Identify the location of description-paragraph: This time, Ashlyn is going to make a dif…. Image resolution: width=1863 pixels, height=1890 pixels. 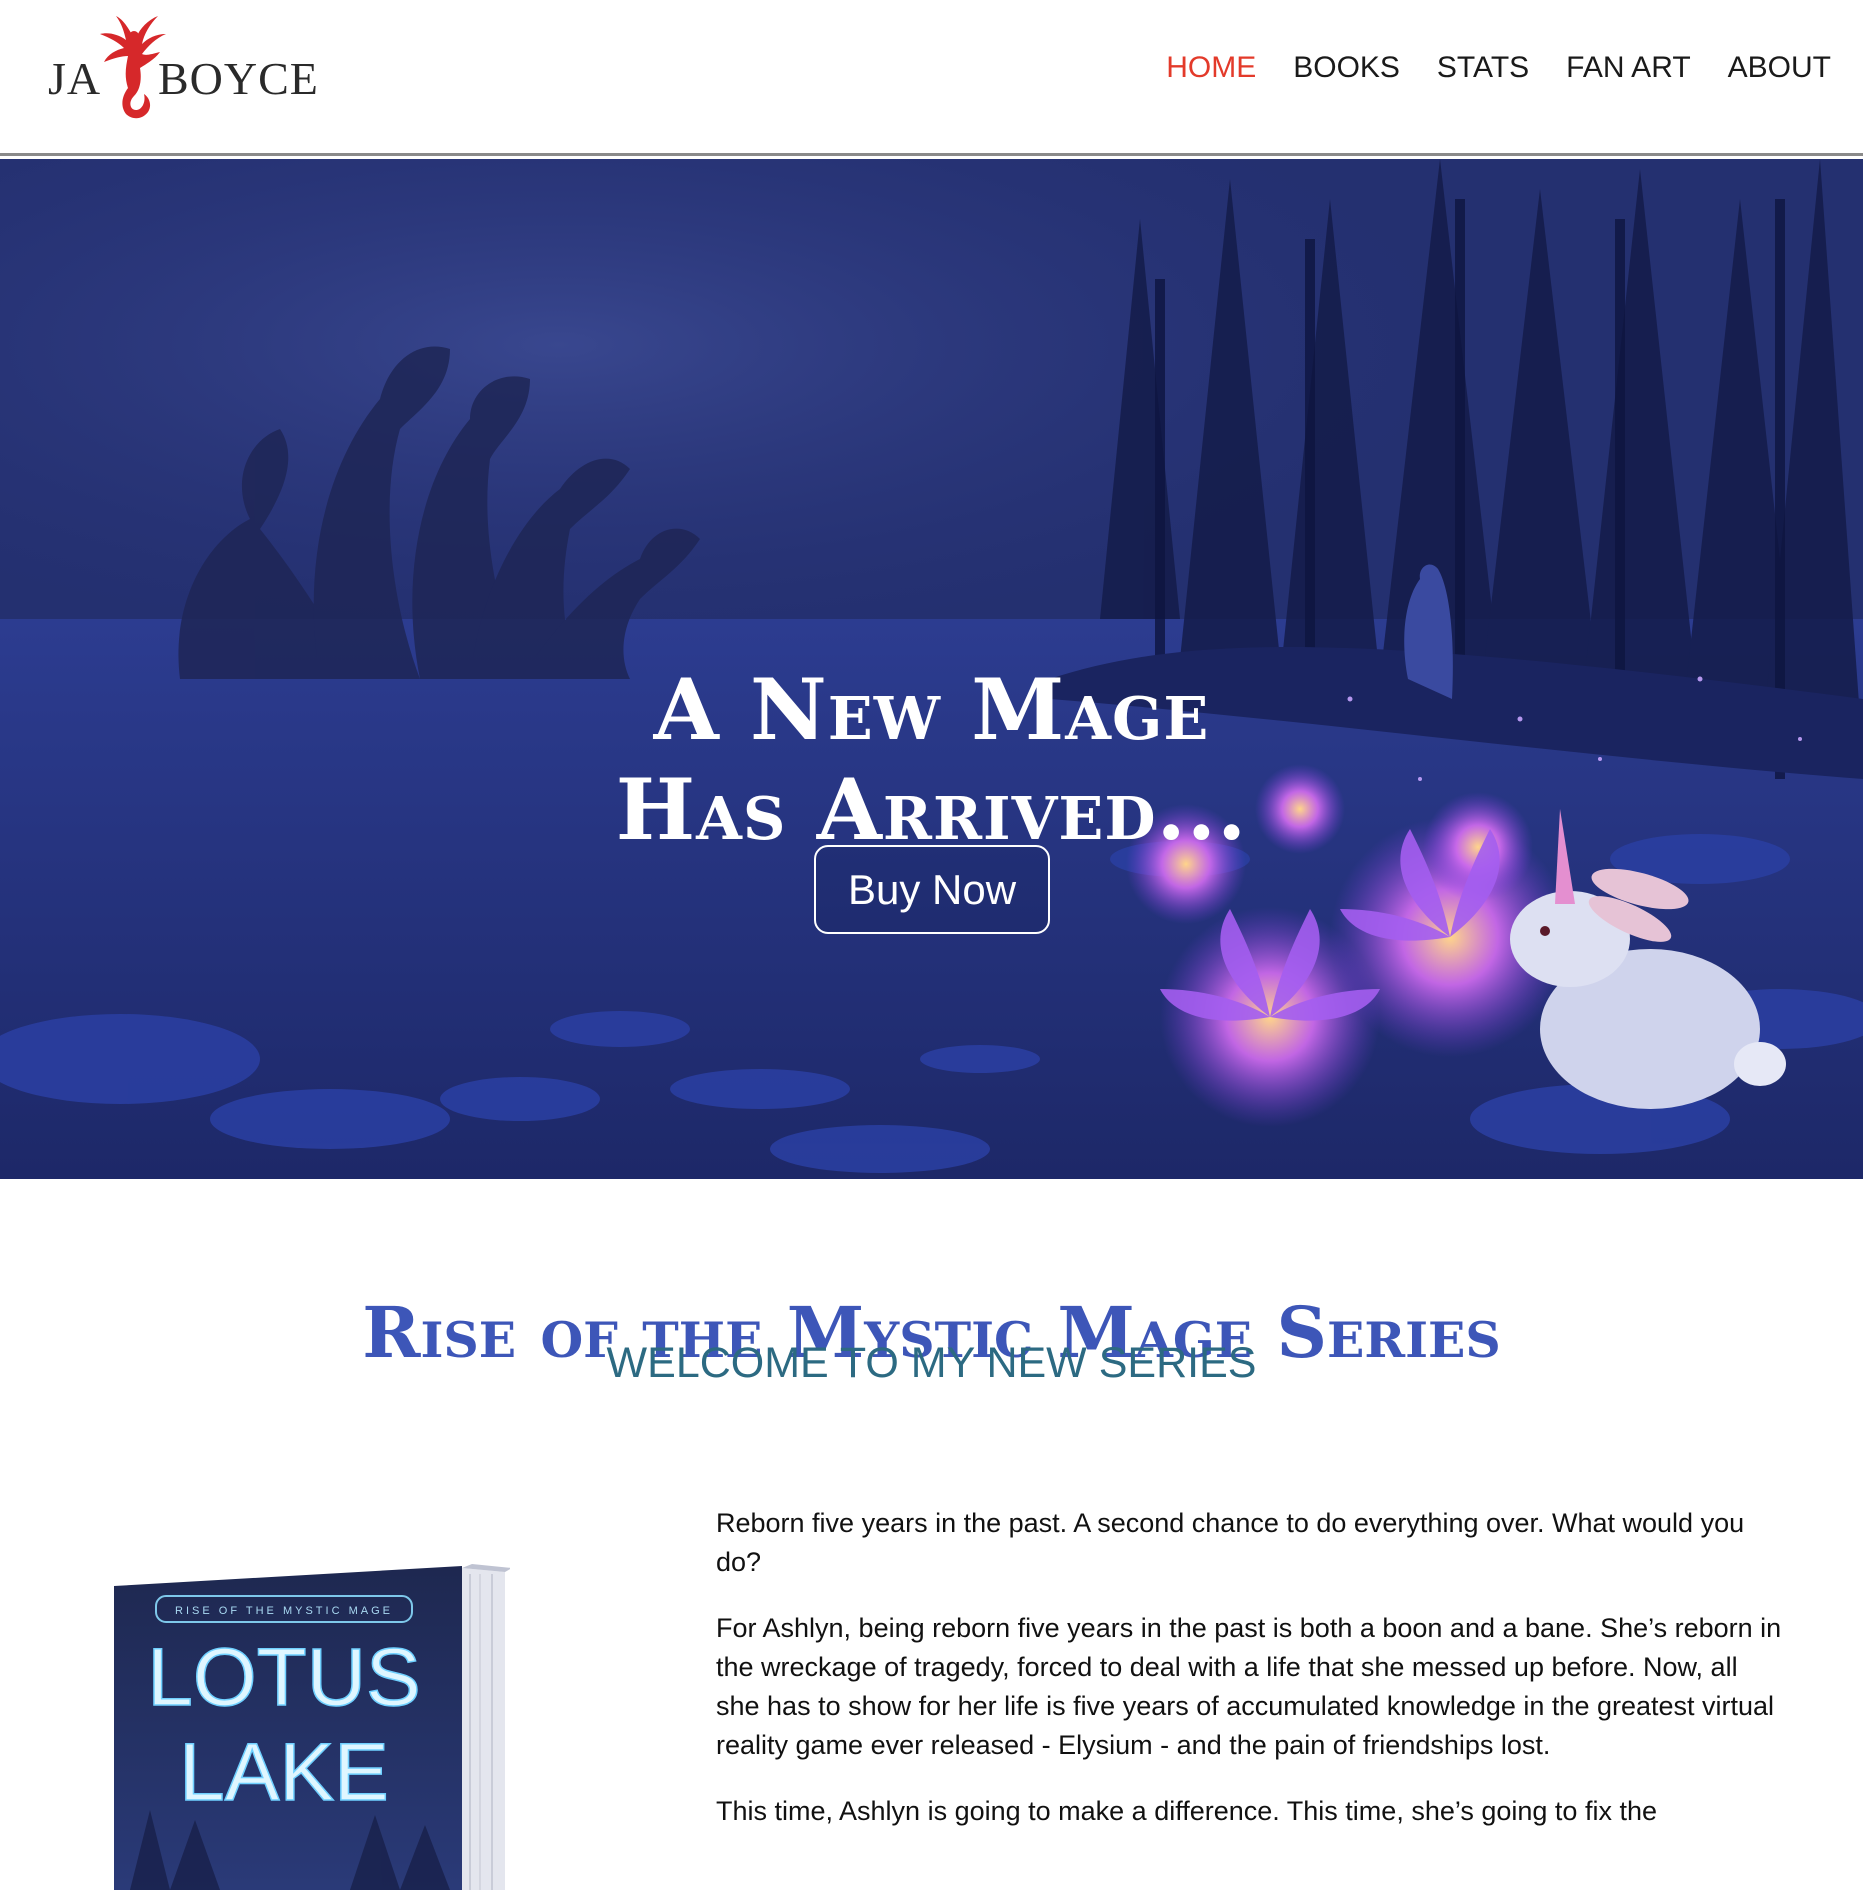
(1186, 1811).